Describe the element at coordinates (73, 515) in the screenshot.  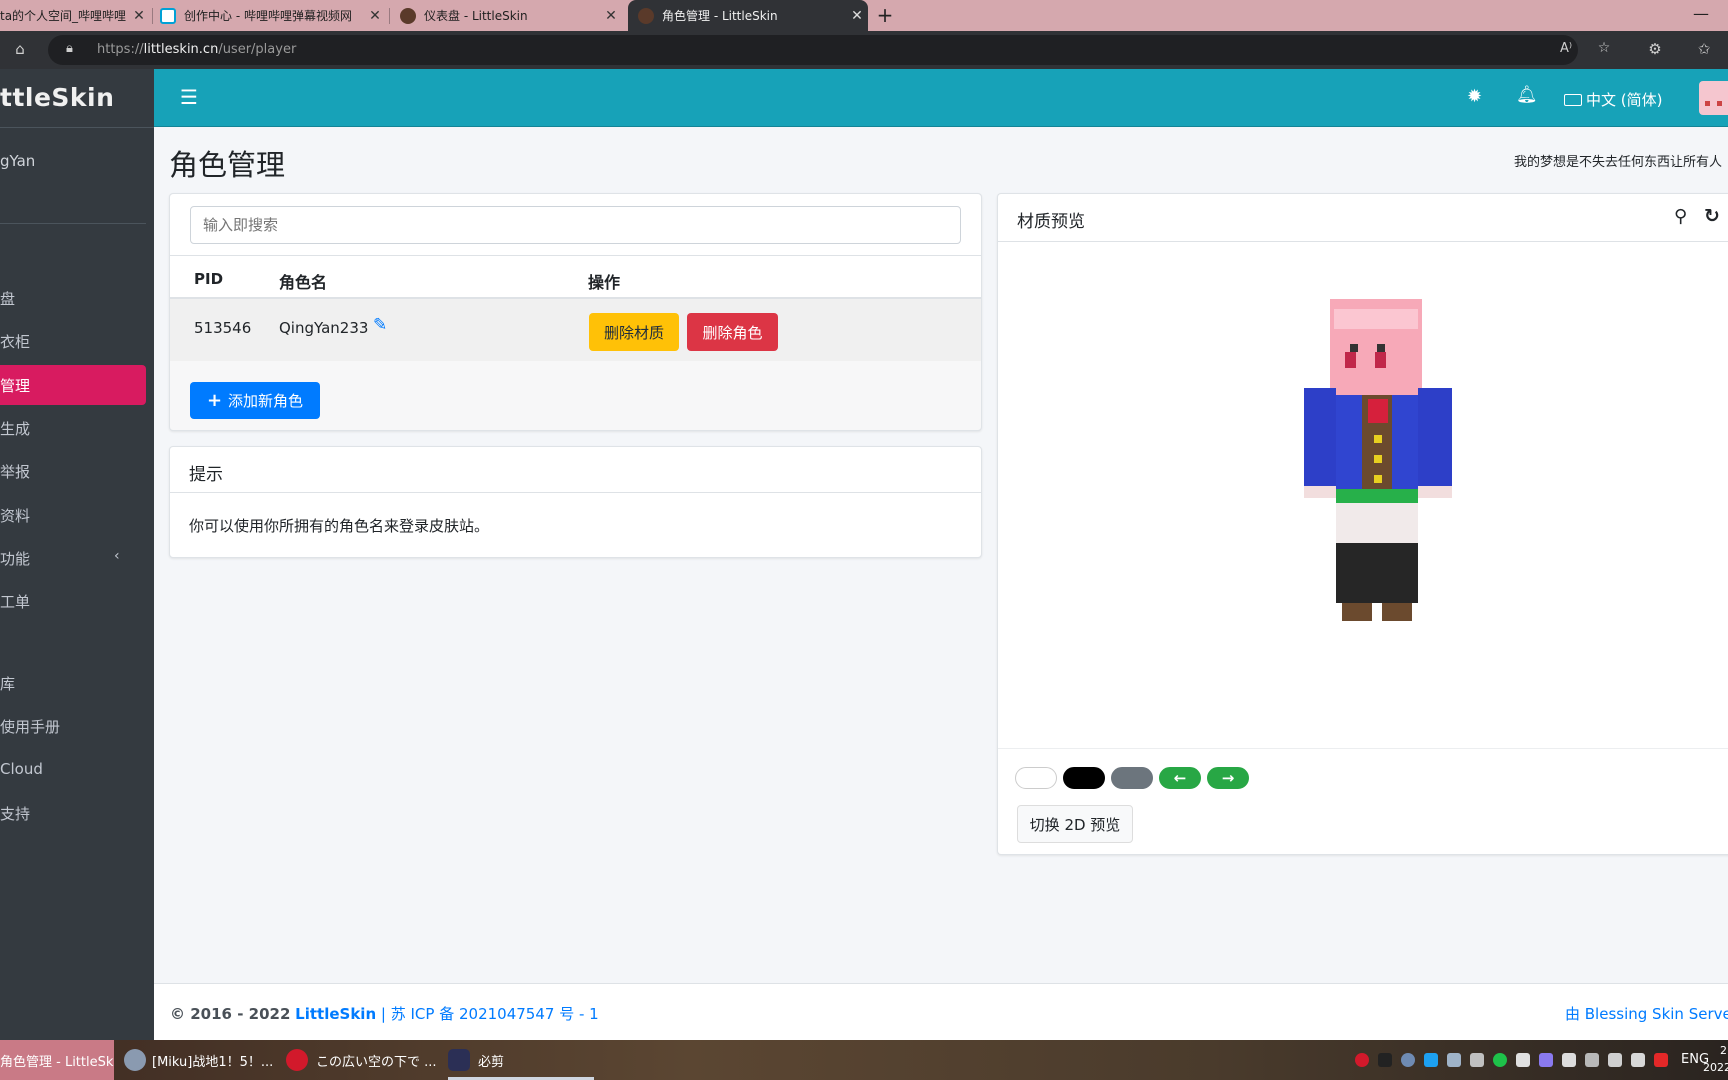
I see `sidebar-item-profile: 资料` at that location.